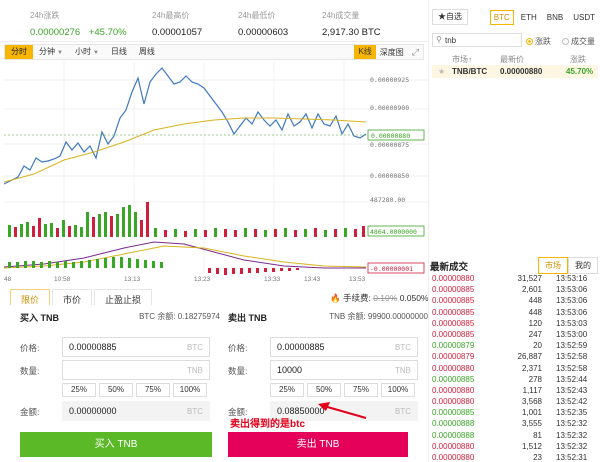  Describe the element at coordinates (95, 53) in the screenshot. I see `chevron-down-icon: ▼` at that location.